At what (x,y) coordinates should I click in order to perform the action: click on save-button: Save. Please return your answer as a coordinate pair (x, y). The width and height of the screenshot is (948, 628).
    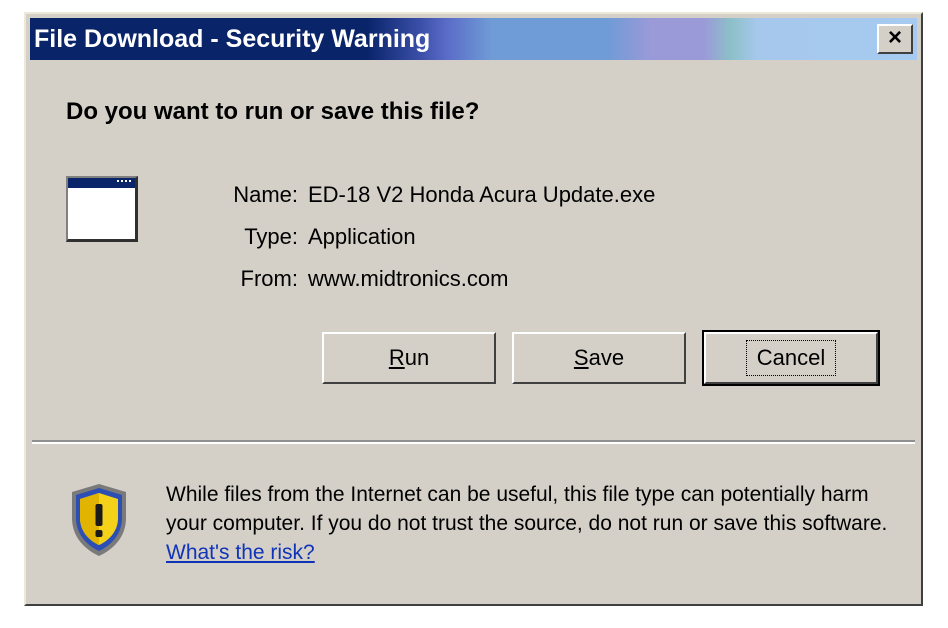
    Looking at the image, I should click on (599, 358).